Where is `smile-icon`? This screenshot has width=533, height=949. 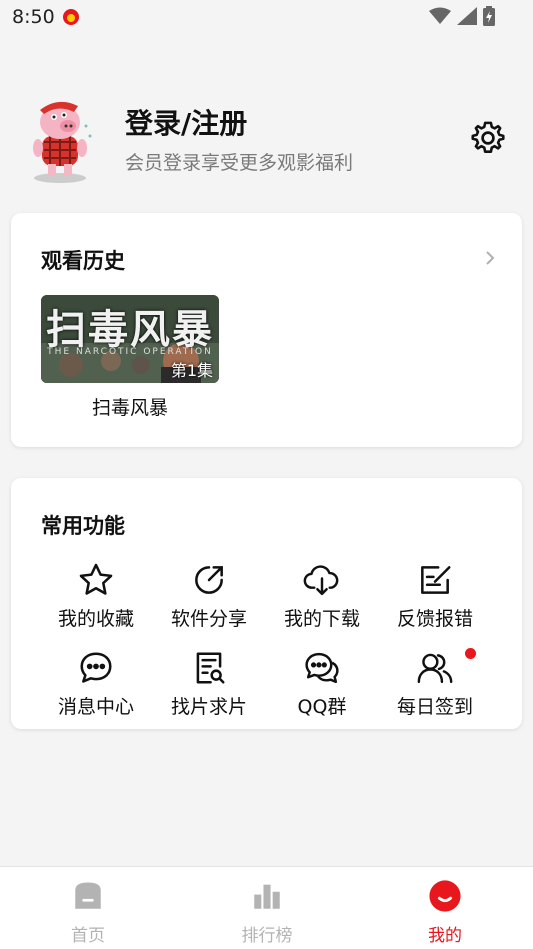 smile-icon is located at coordinates (445, 896).